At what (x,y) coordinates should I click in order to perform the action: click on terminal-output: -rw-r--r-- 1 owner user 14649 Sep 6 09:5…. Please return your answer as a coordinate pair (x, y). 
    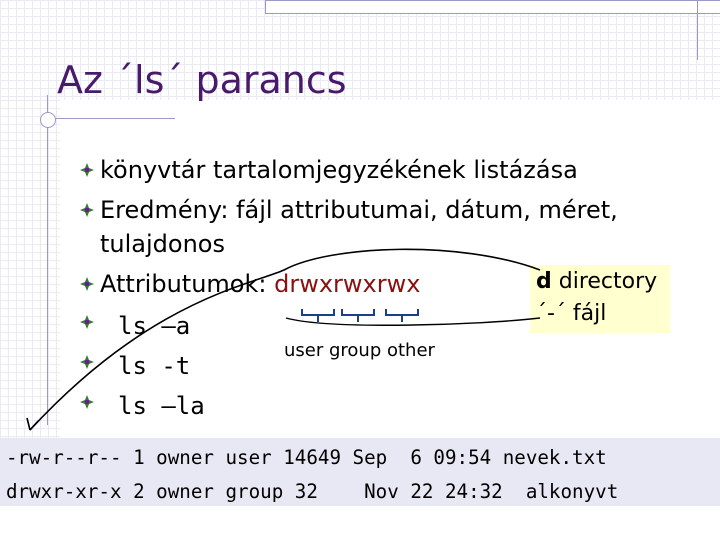
    Looking at the image, I should click on (360, 472).